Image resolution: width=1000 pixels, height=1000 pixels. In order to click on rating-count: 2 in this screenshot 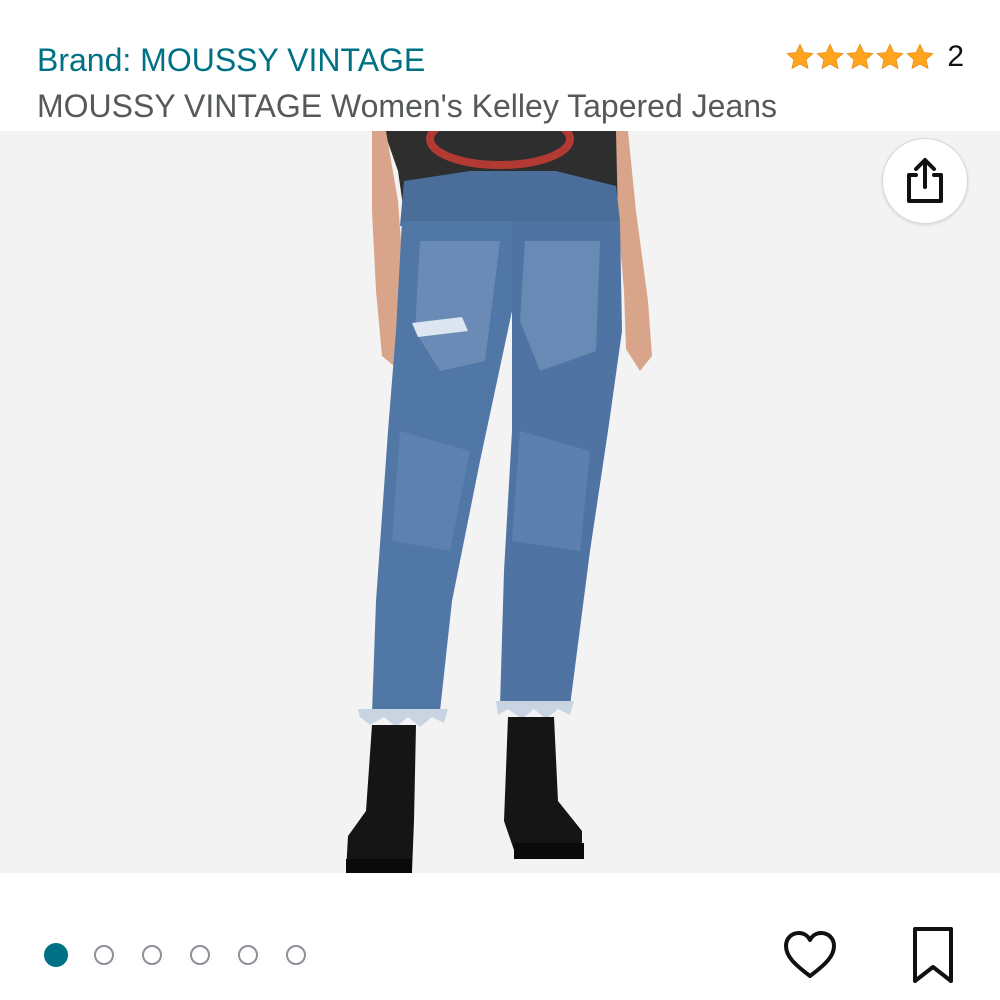, I will do `click(955, 56)`.